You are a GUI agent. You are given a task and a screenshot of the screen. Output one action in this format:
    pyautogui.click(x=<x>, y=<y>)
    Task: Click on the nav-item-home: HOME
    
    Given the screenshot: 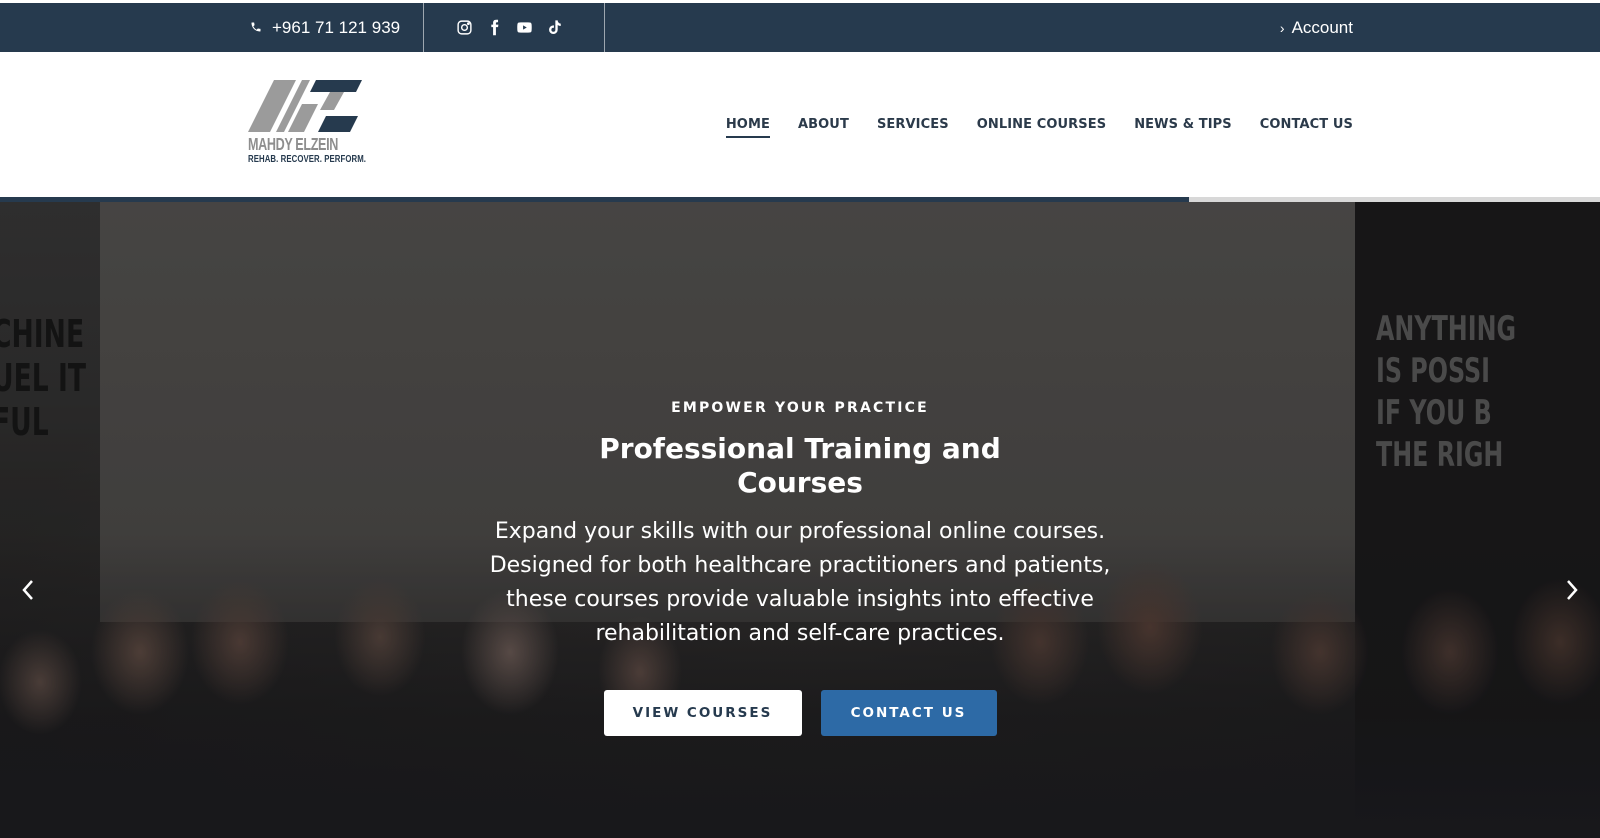 What is the action you would take?
    pyautogui.click(x=748, y=124)
    